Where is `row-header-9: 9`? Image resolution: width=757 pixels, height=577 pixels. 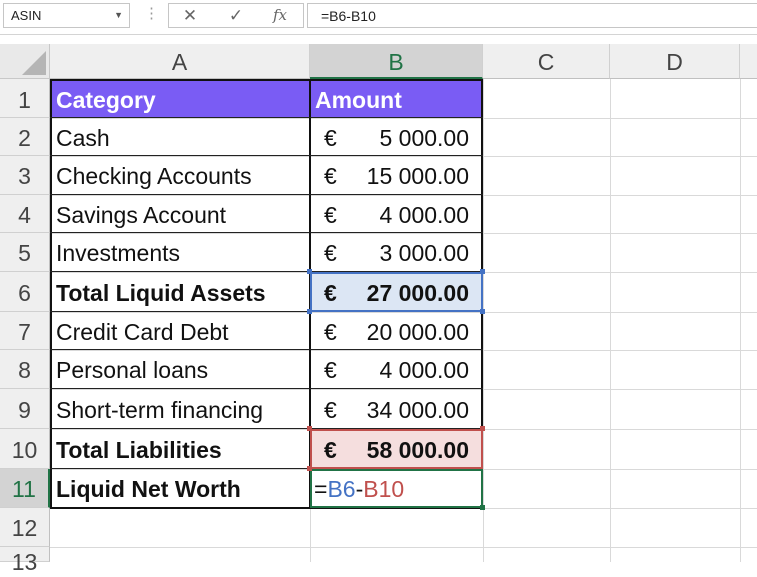 row-header-9: 9 is located at coordinates (25, 409).